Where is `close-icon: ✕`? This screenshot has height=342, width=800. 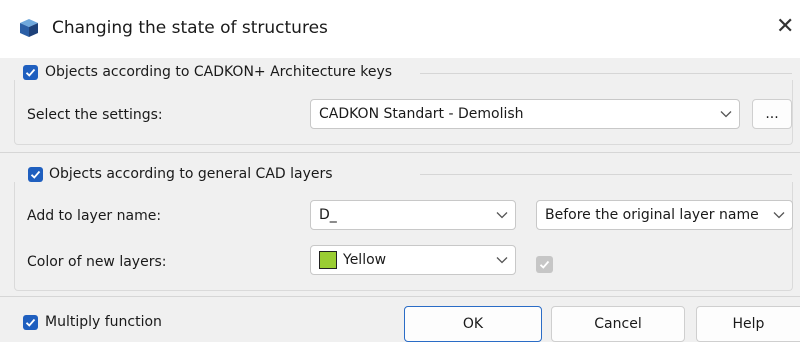
close-icon: ✕ is located at coordinates (785, 27).